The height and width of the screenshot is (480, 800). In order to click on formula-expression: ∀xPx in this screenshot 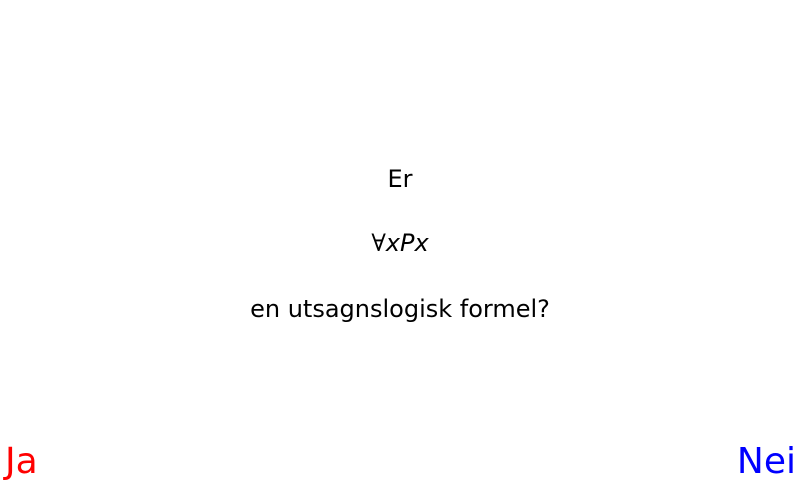, I will do `click(399, 243)`.